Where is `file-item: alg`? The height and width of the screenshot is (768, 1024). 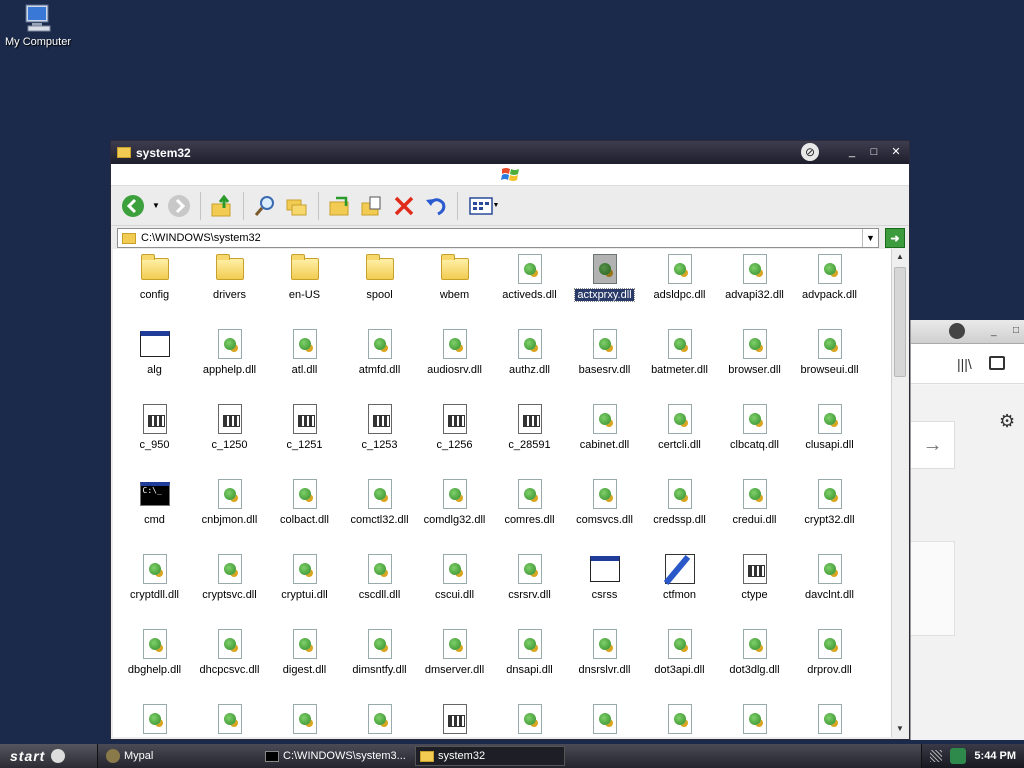 file-item: alg is located at coordinates (154, 364).